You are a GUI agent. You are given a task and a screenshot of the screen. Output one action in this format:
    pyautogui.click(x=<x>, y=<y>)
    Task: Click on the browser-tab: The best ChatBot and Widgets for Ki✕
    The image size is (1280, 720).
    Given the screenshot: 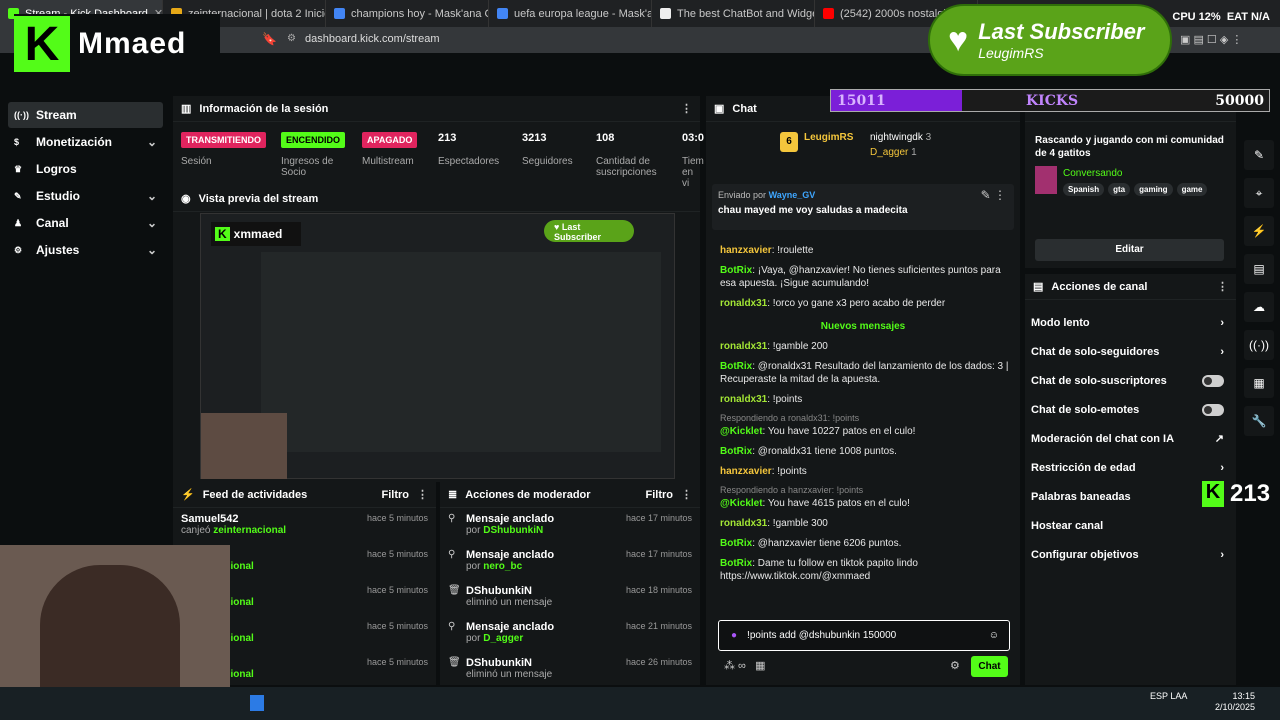 What is the action you would take?
    pyautogui.click(x=733, y=13)
    